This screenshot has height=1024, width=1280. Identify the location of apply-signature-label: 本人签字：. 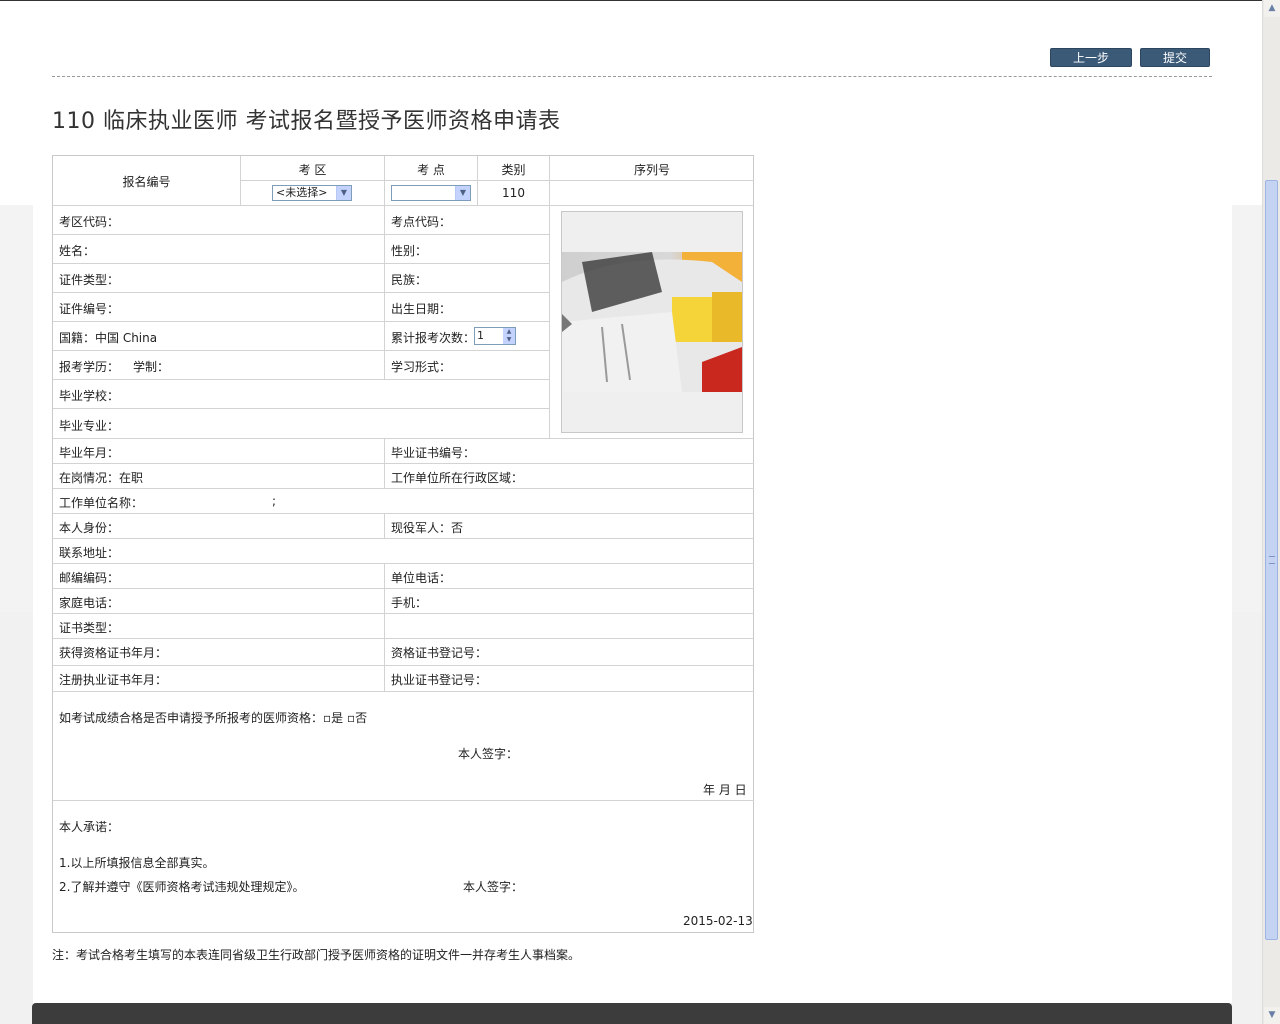
(488, 754).